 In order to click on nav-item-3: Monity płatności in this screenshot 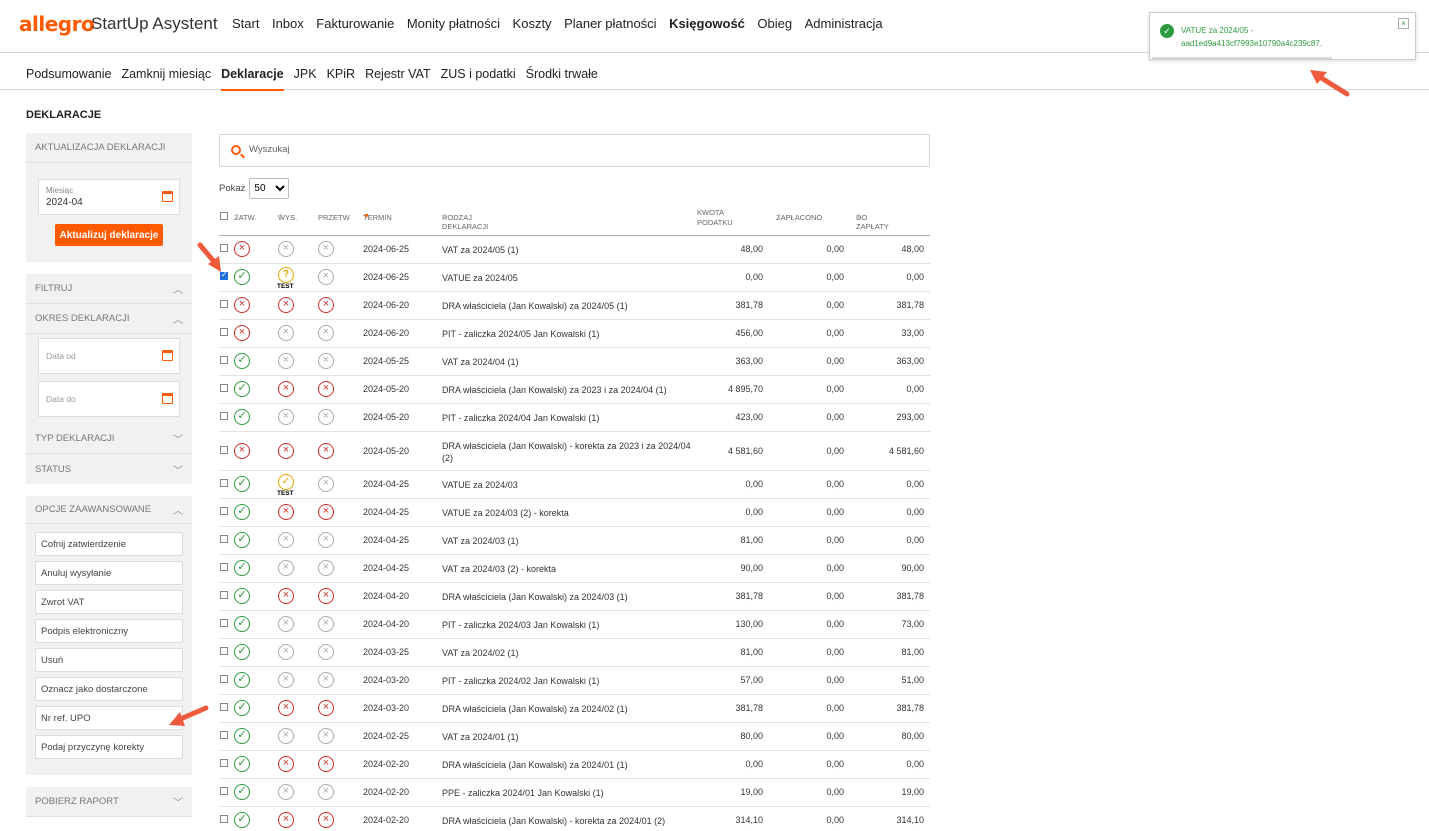, I will do `click(453, 23)`.